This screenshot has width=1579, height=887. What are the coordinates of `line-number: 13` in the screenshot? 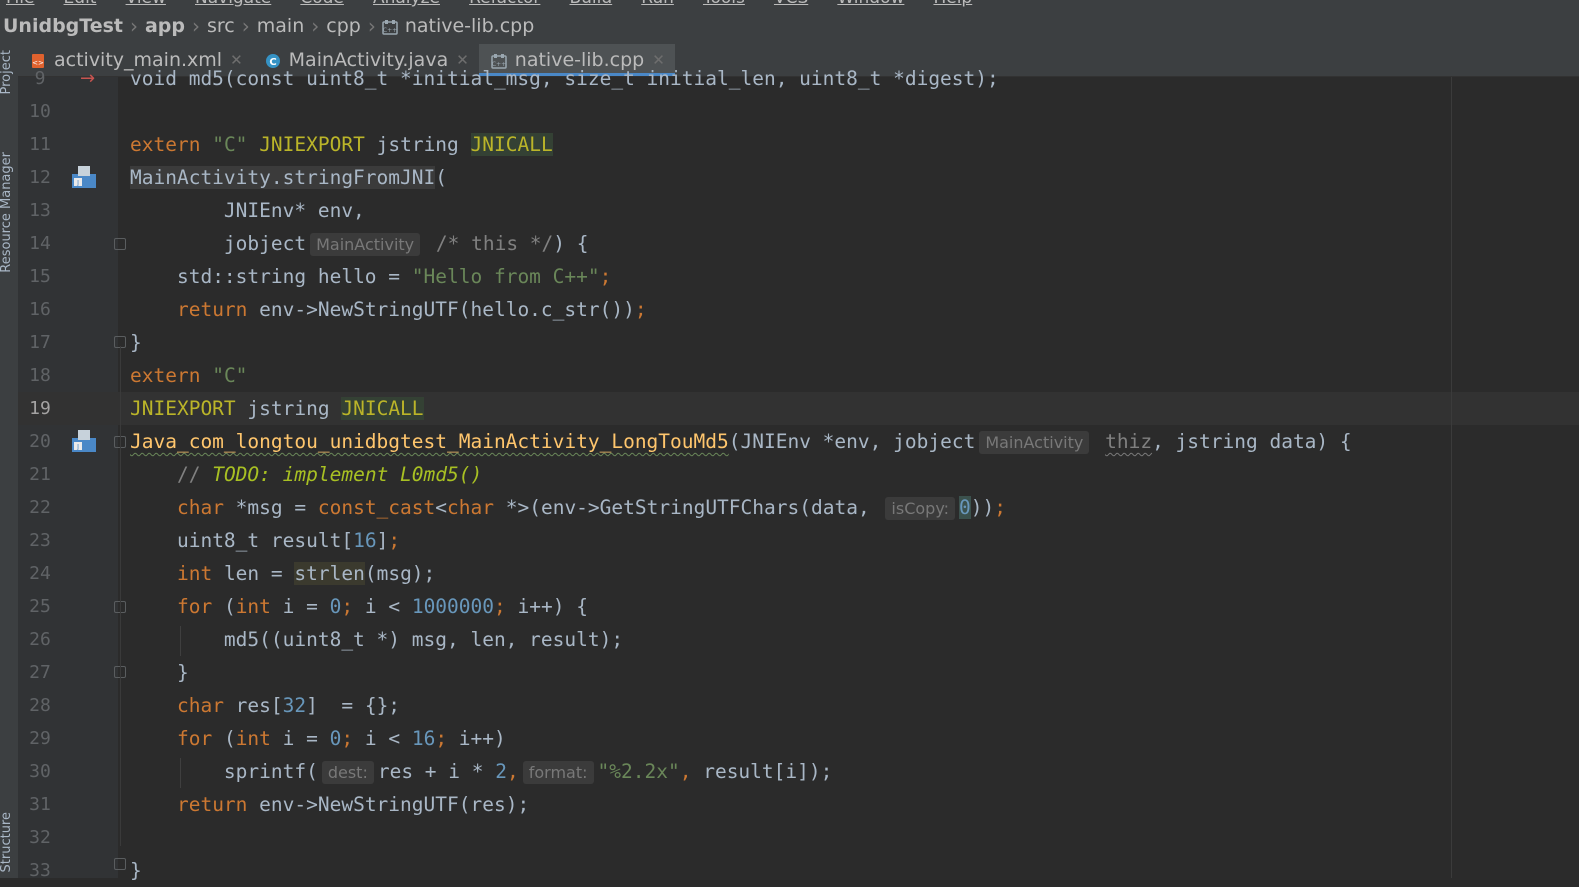 It's located at (40, 210).